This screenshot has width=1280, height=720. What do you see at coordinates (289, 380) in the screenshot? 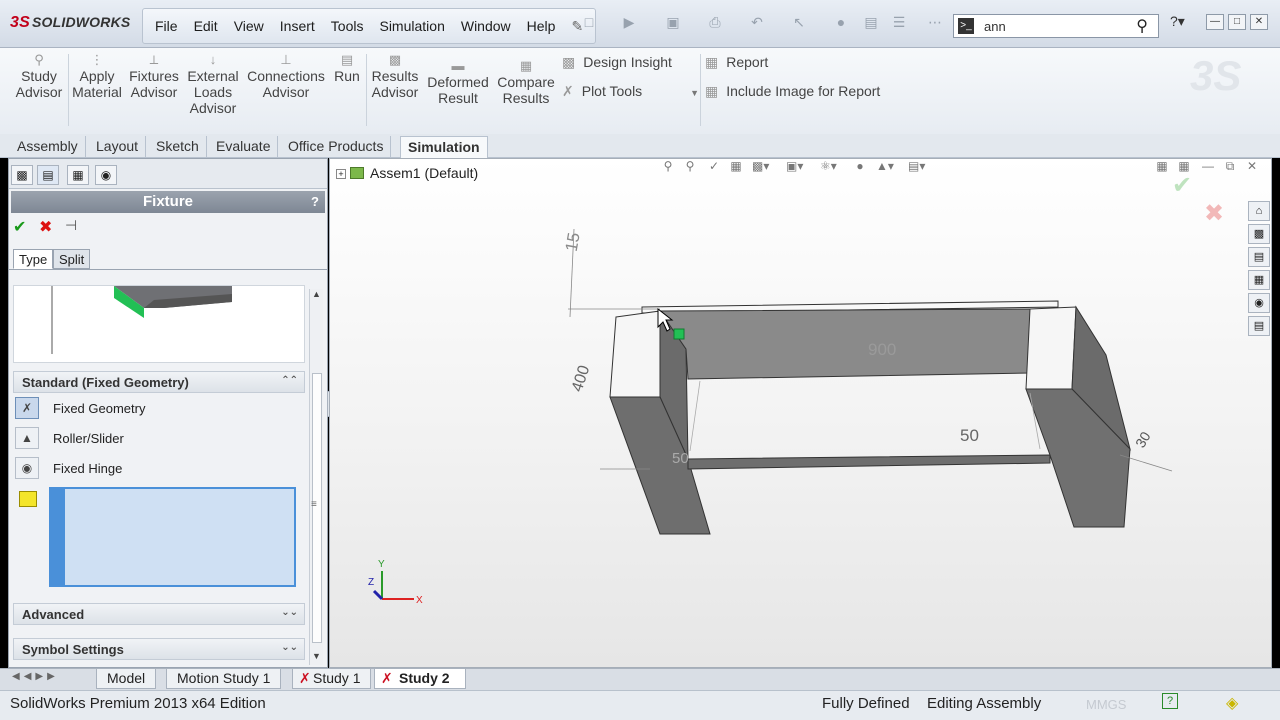
I see `collapse-chevron-icon: ⌃⌃` at bounding box center [289, 380].